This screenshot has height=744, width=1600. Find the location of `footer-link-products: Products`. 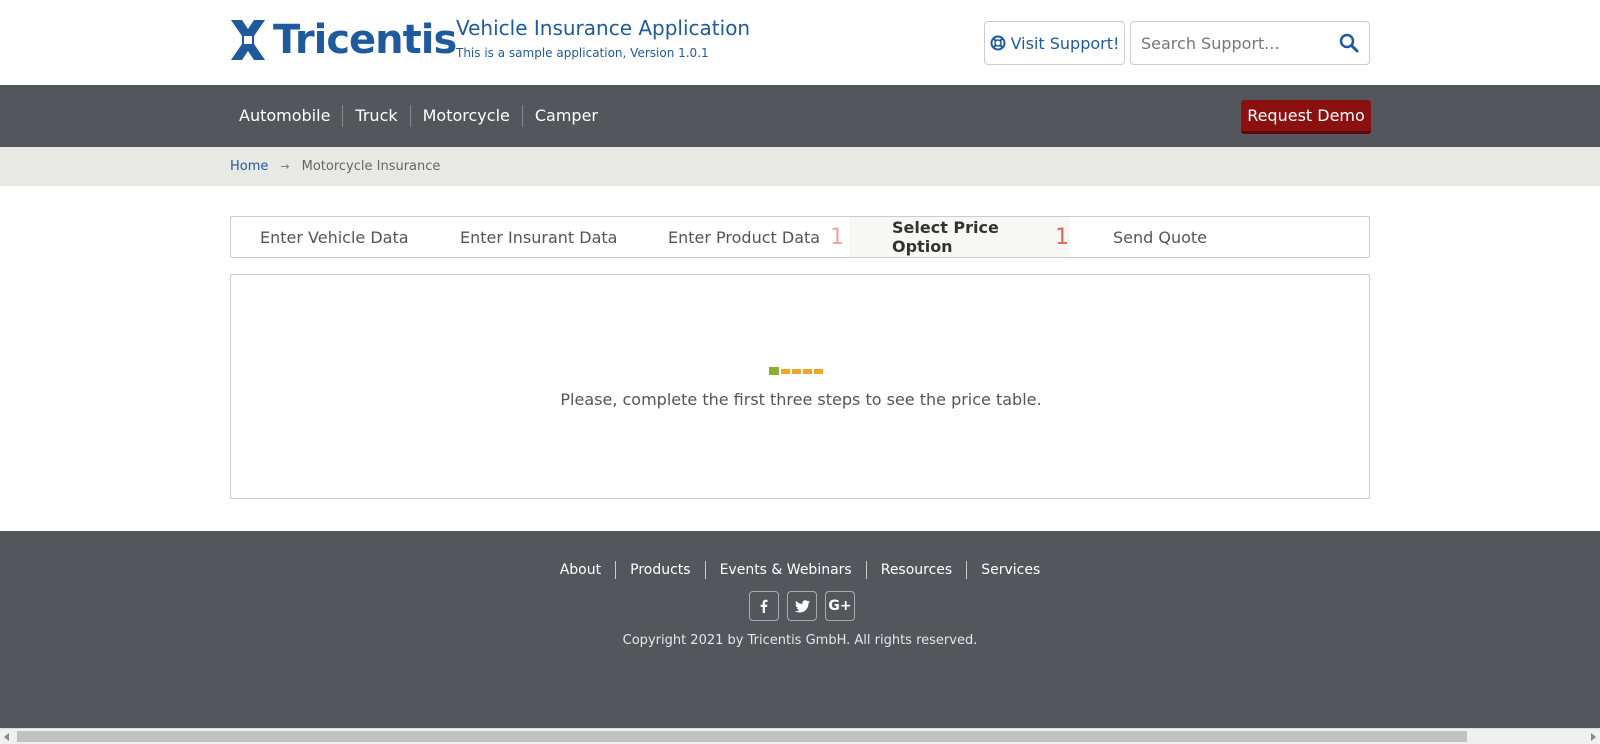

footer-link-products: Products is located at coordinates (659, 570).